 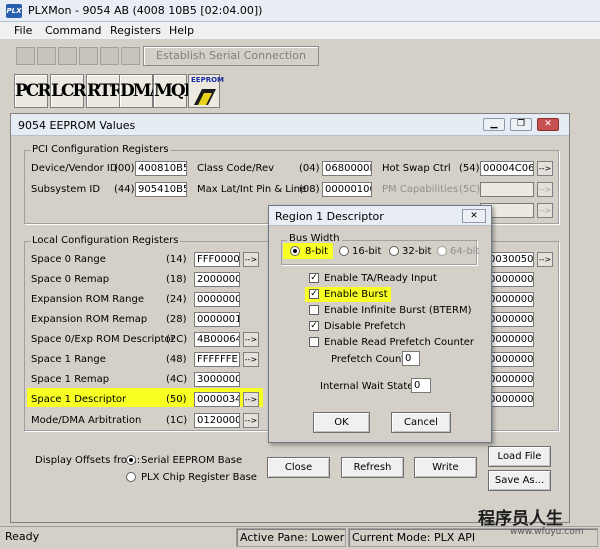 What do you see at coordinates (314, 310) in the screenshot?
I see `enable-infinite-burst-checkbox` at bounding box center [314, 310].